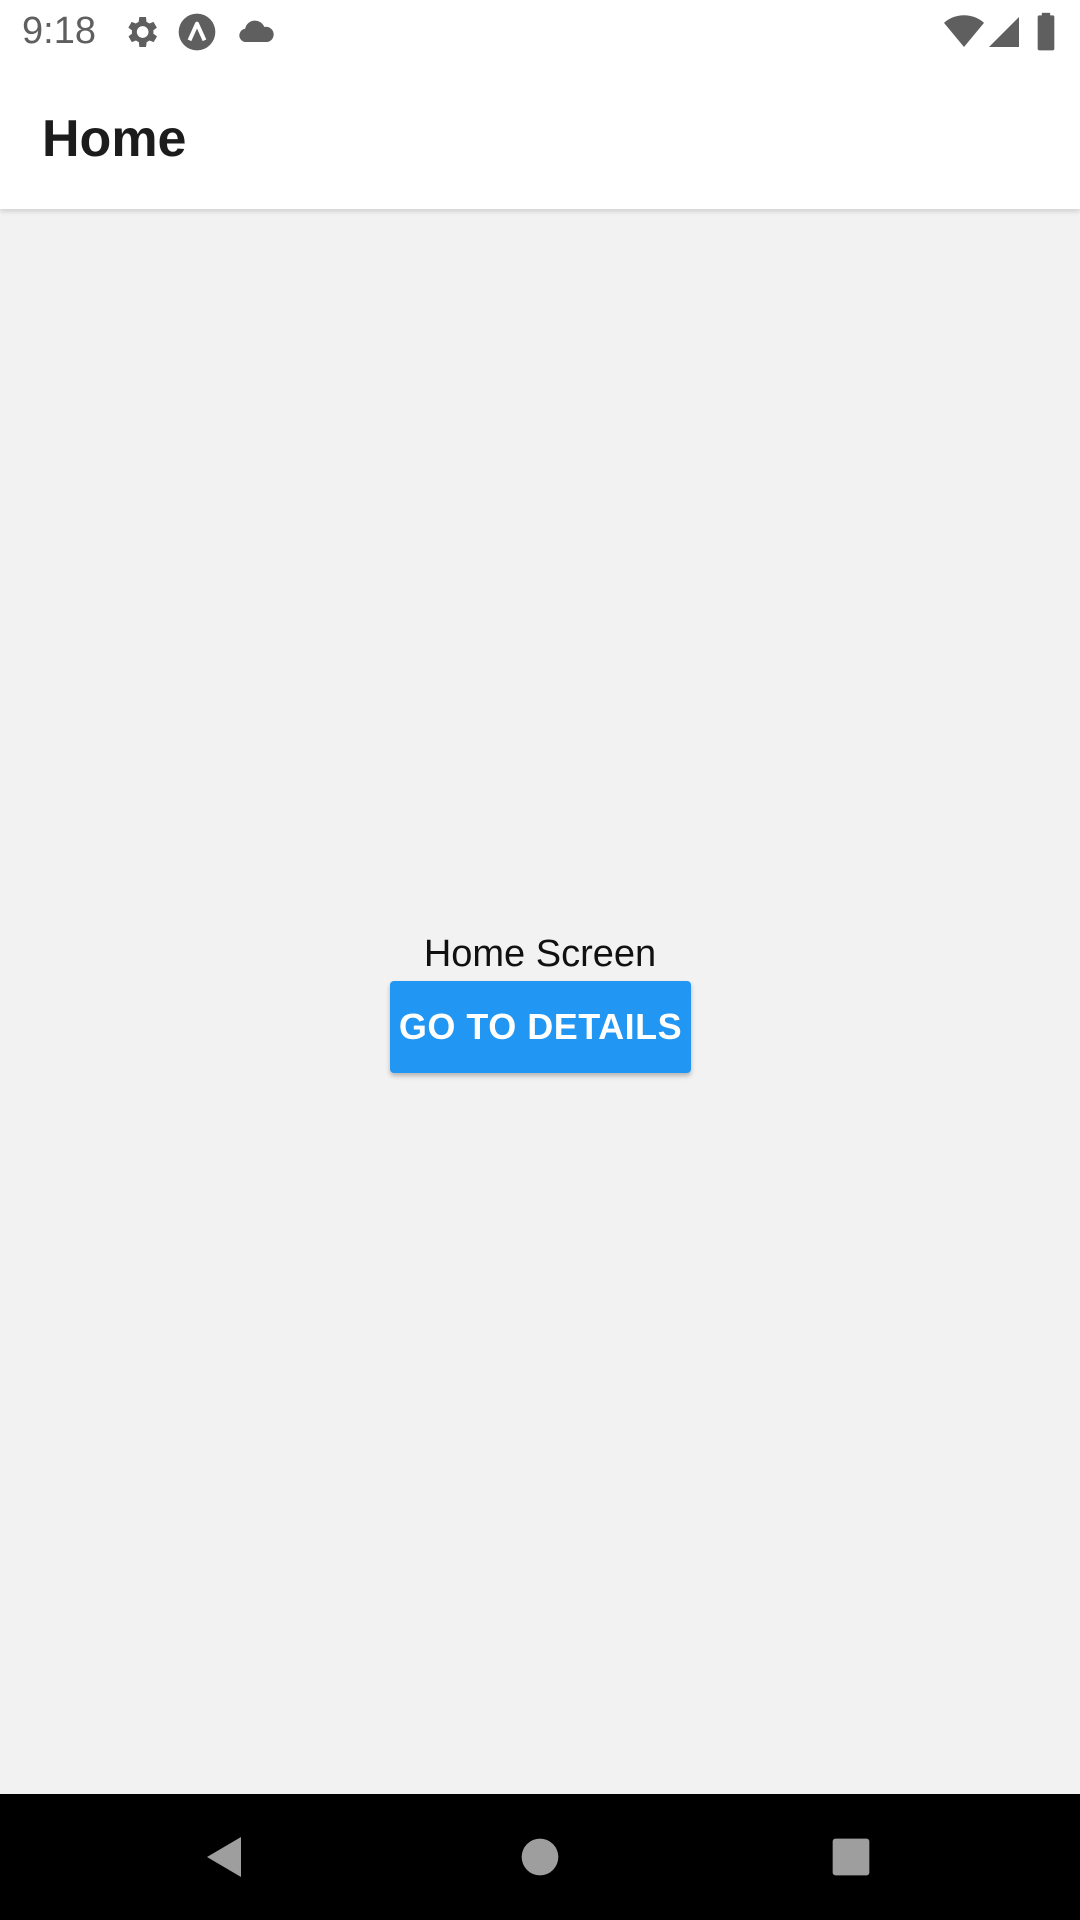 This screenshot has width=1080, height=1920. Describe the element at coordinates (1006, 32) in the screenshot. I see `cell-signal-icon` at that location.